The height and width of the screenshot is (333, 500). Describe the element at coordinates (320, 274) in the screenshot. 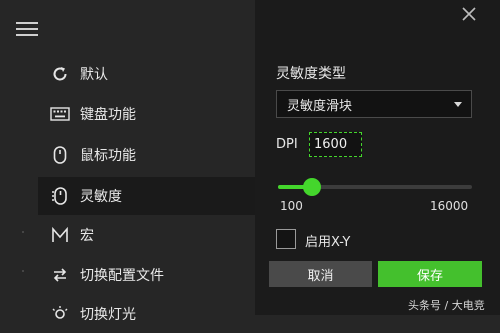

I see `cancel-button: 取消` at that location.